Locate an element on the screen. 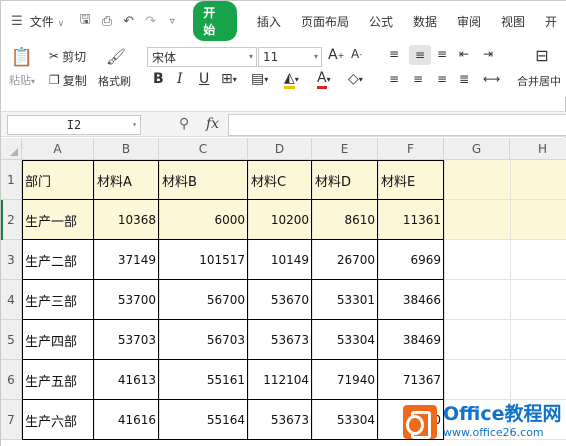 The image size is (566, 446). table-cell: 41616 is located at coordinates (126, 420).